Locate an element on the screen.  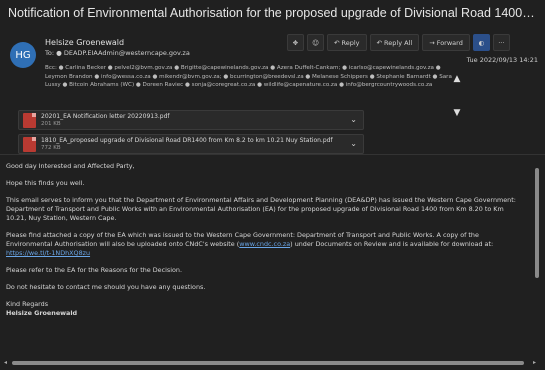
horizontal-scrollbar: ◂ ▸ is located at coordinates (270, 362).